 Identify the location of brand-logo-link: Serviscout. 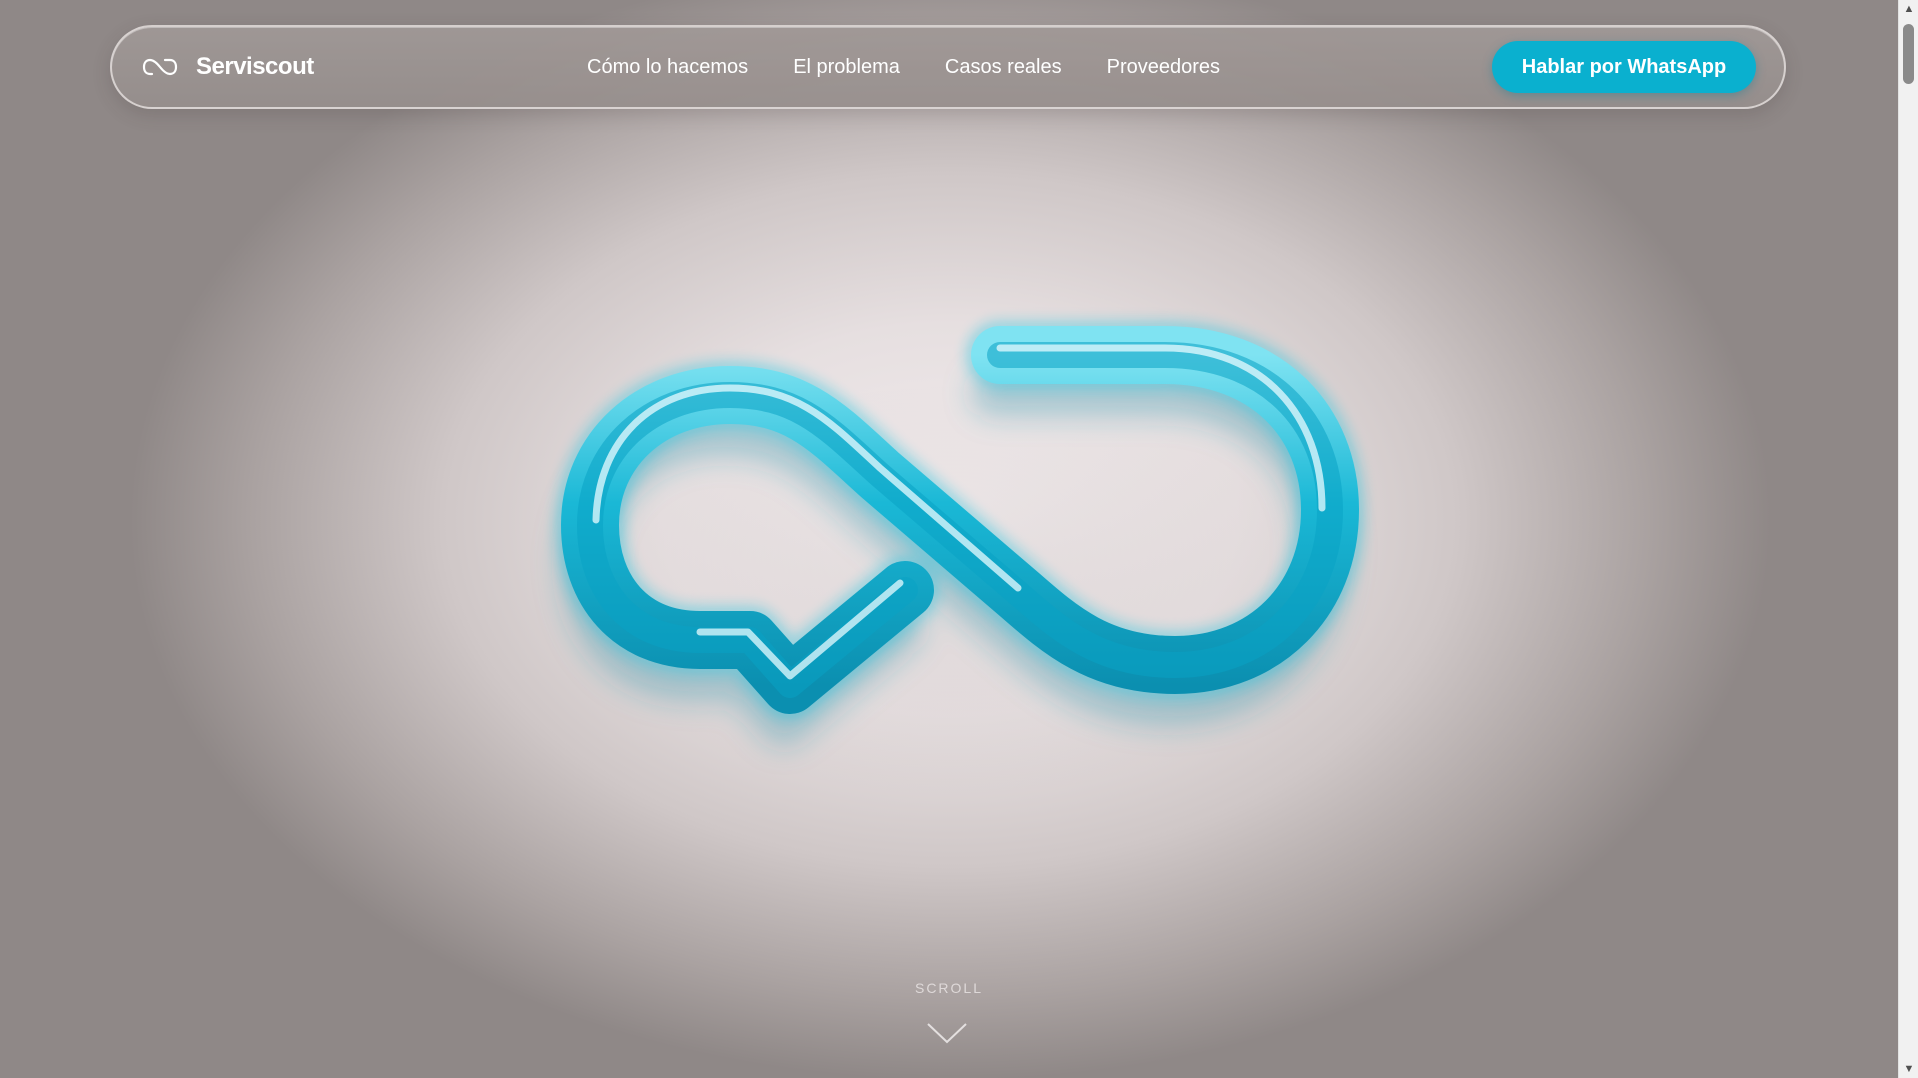
(228, 67).